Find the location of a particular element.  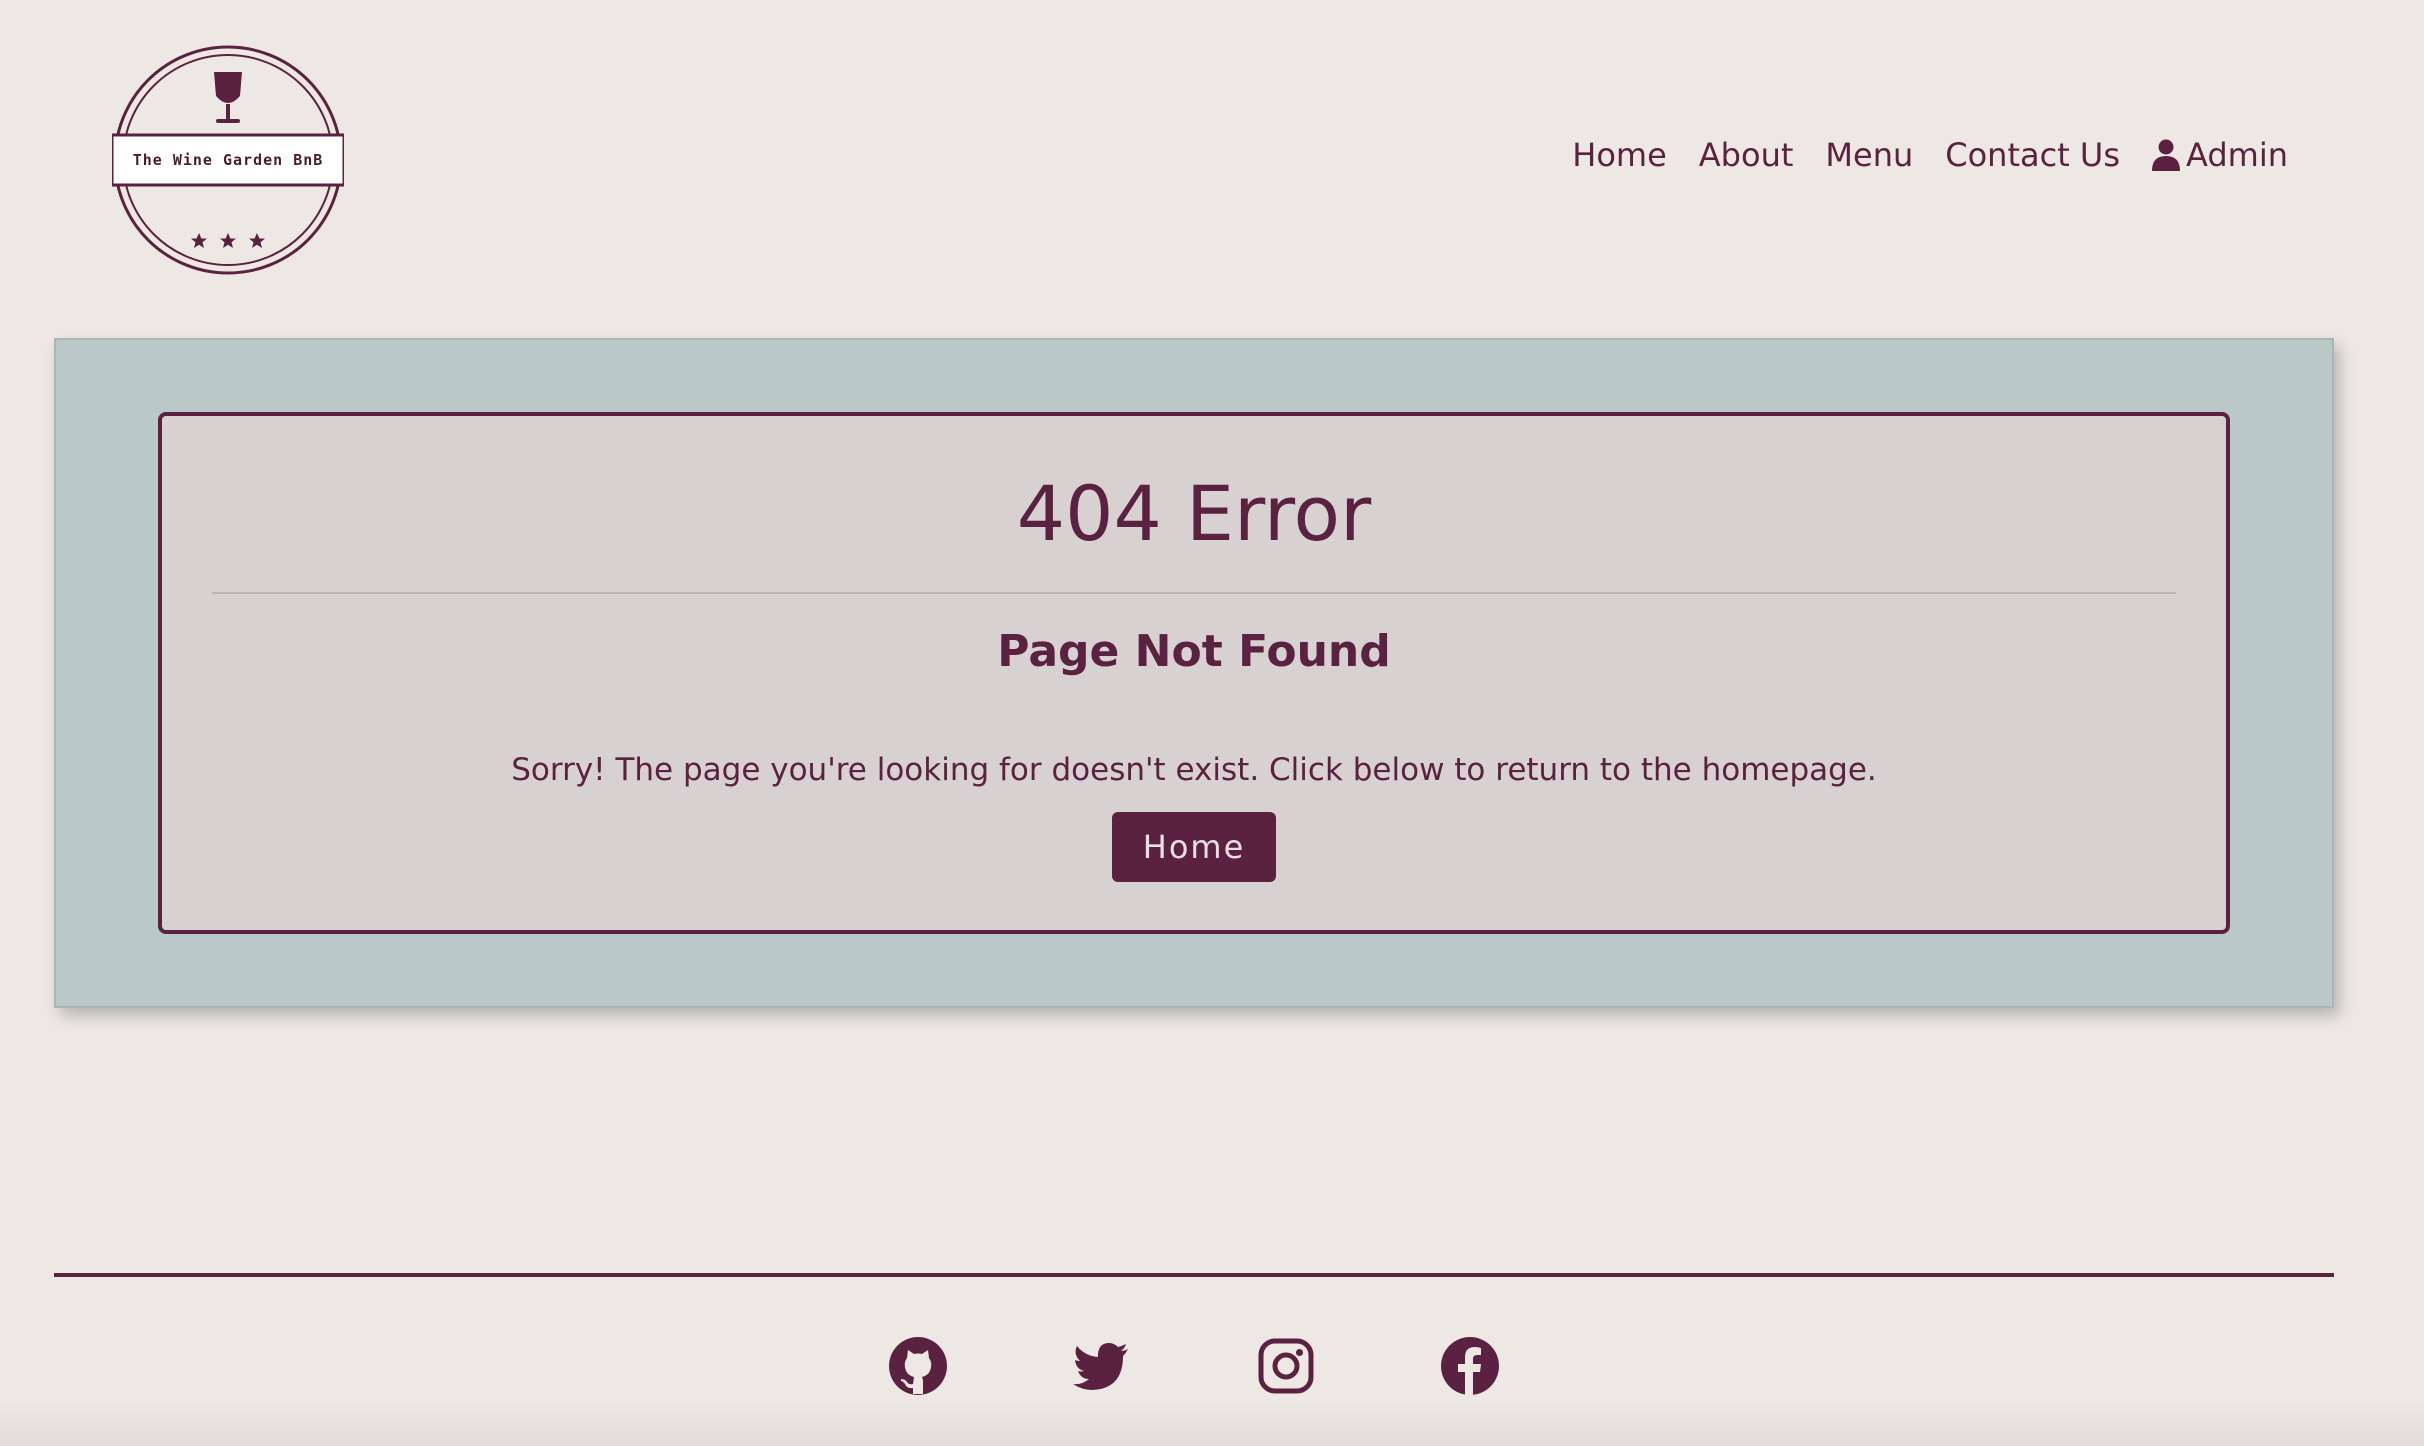

home-button: Home is located at coordinates (1194, 847).